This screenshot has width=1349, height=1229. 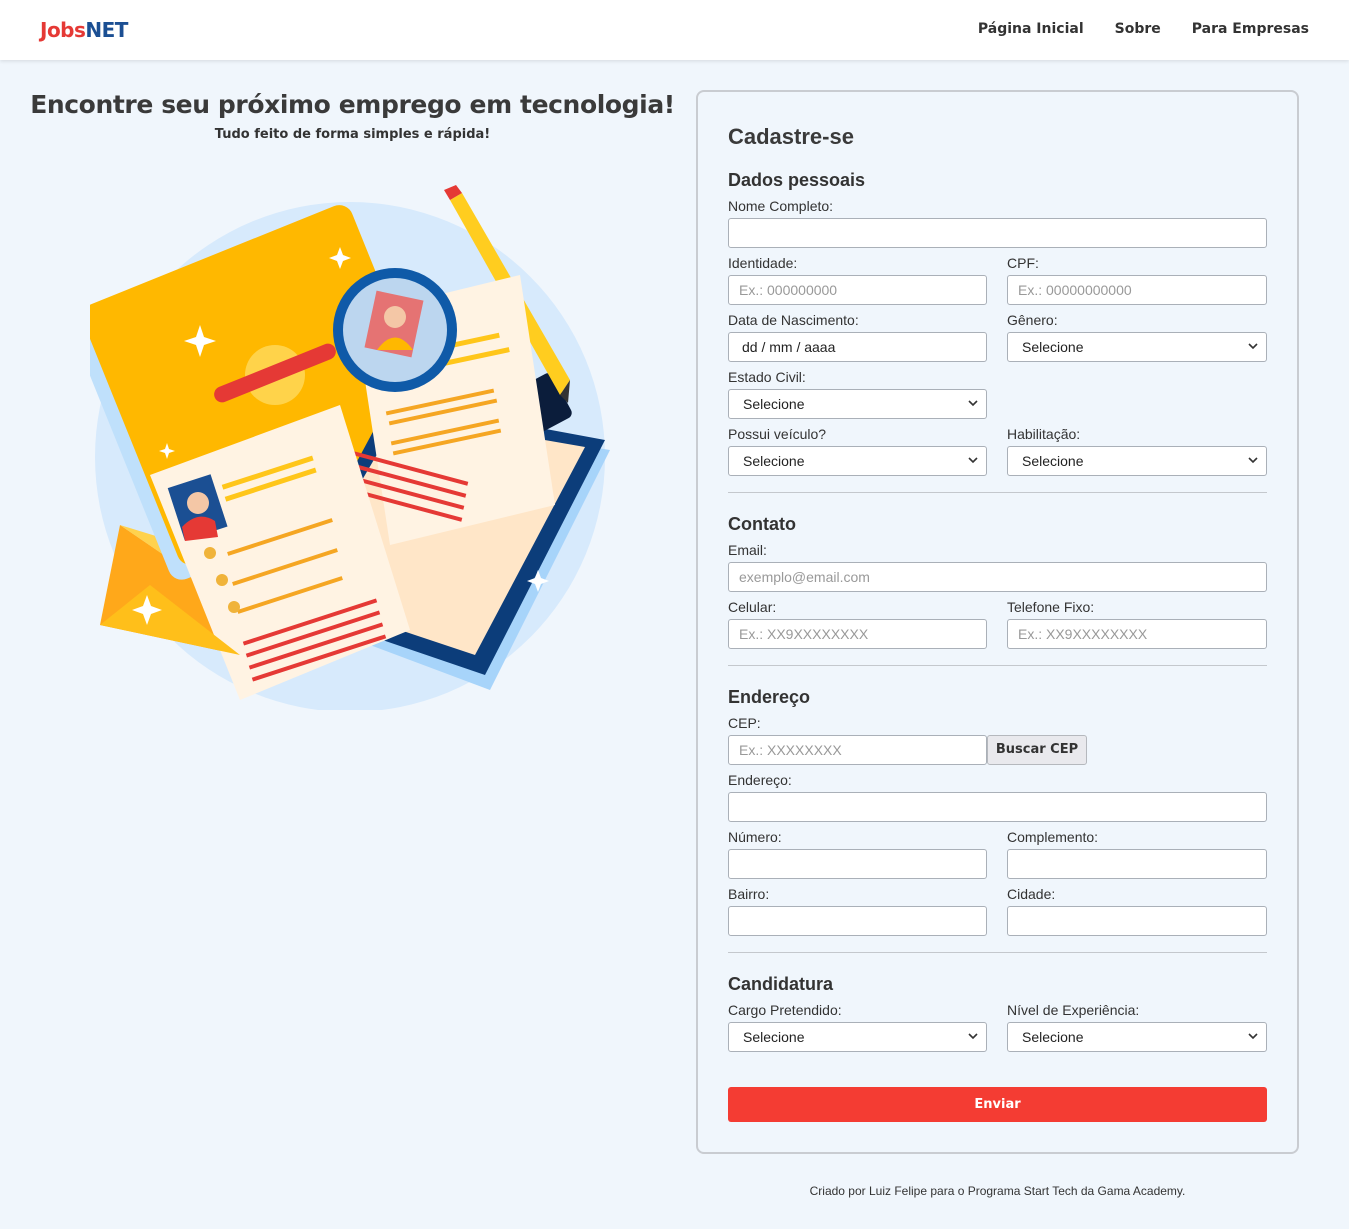 I want to click on hero-subtitle: Tudo feito de forma simples e rápida!, so click(x=352, y=134).